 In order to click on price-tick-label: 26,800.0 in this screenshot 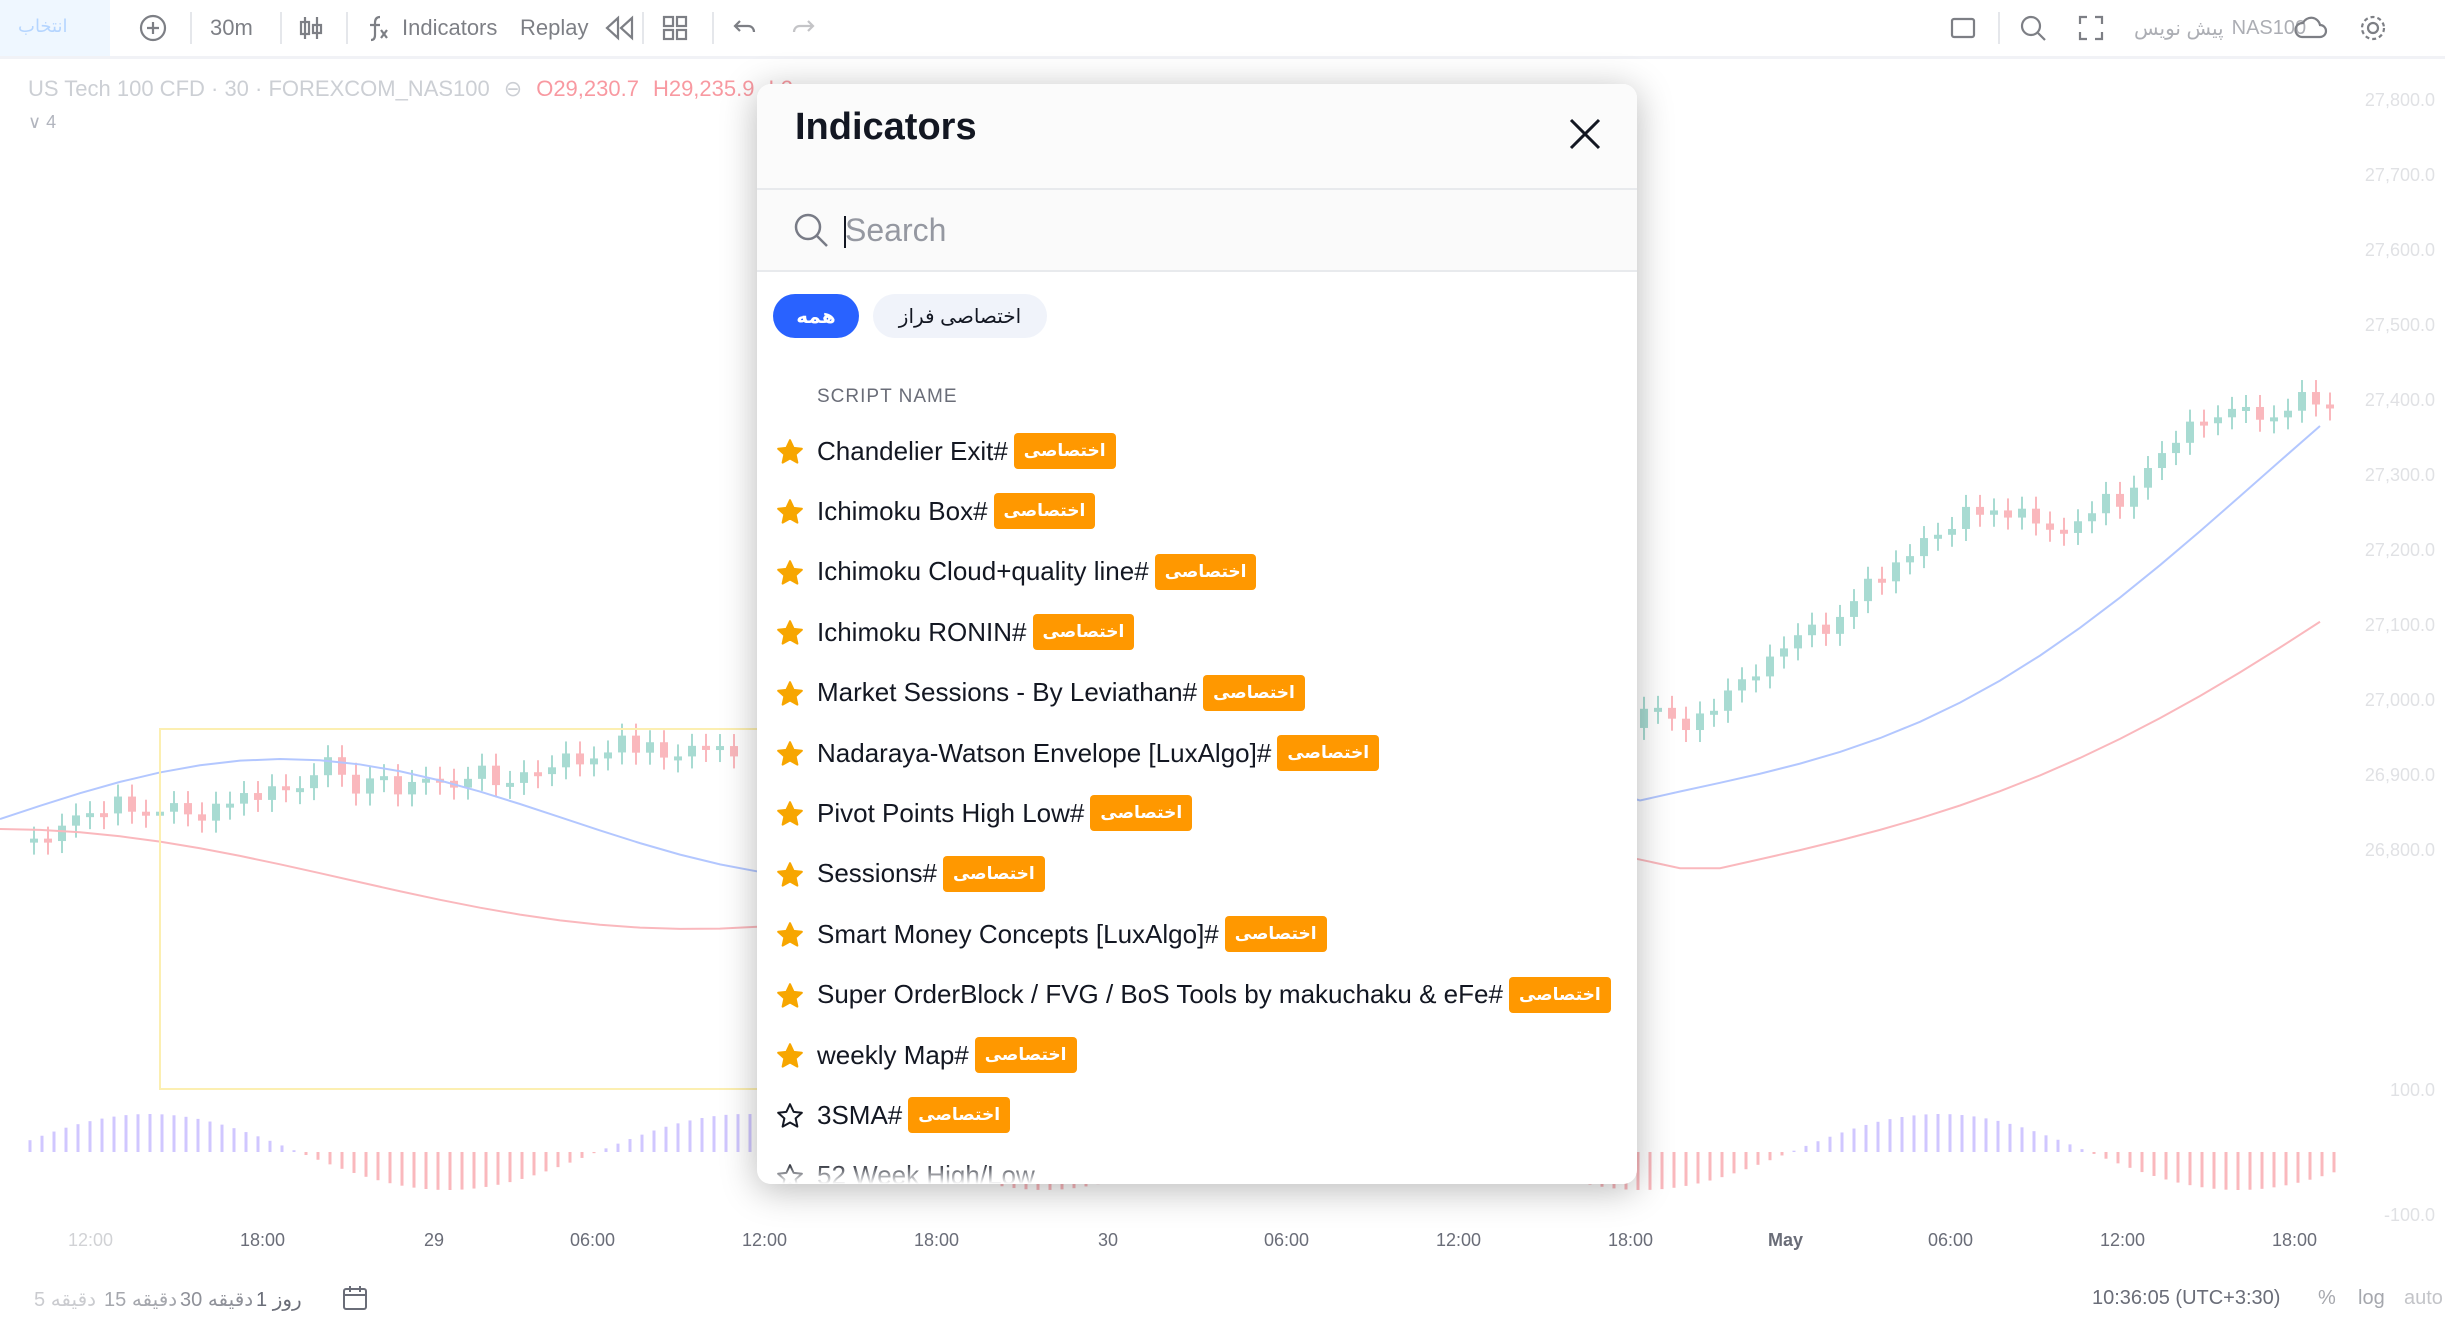, I will do `click(2399, 850)`.